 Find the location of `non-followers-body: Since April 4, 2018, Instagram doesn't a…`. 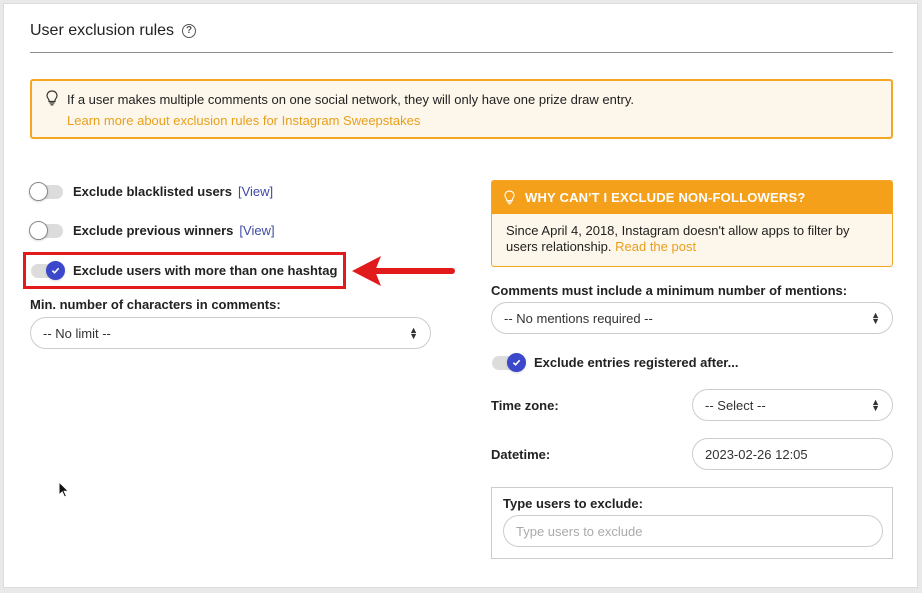

non-followers-body: Since April 4, 2018, Instagram doesn't a… is located at coordinates (692, 239).